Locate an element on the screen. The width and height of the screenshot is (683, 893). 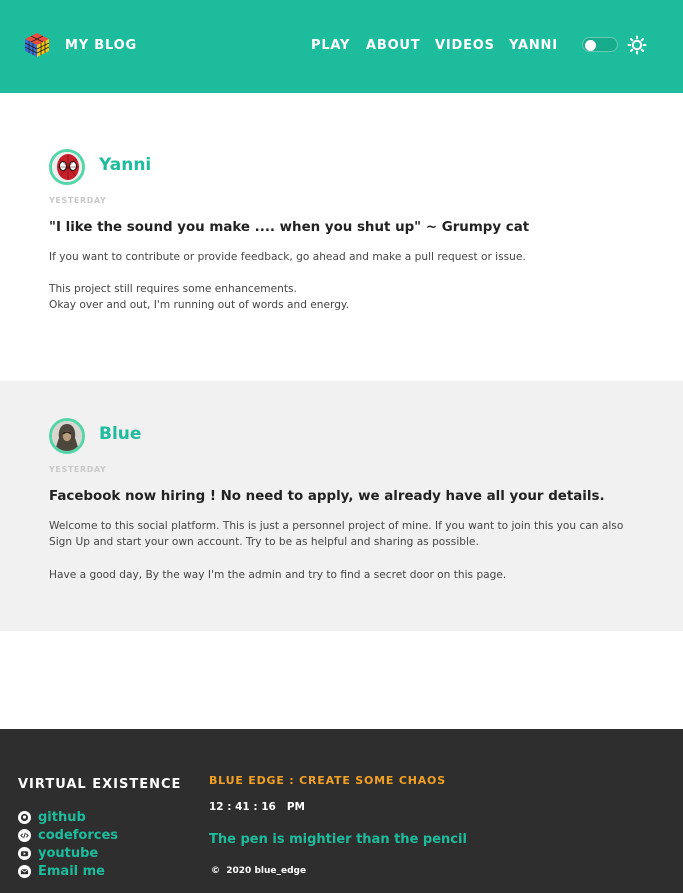
youtube-label: youtube is located at coordinates (68, 853).